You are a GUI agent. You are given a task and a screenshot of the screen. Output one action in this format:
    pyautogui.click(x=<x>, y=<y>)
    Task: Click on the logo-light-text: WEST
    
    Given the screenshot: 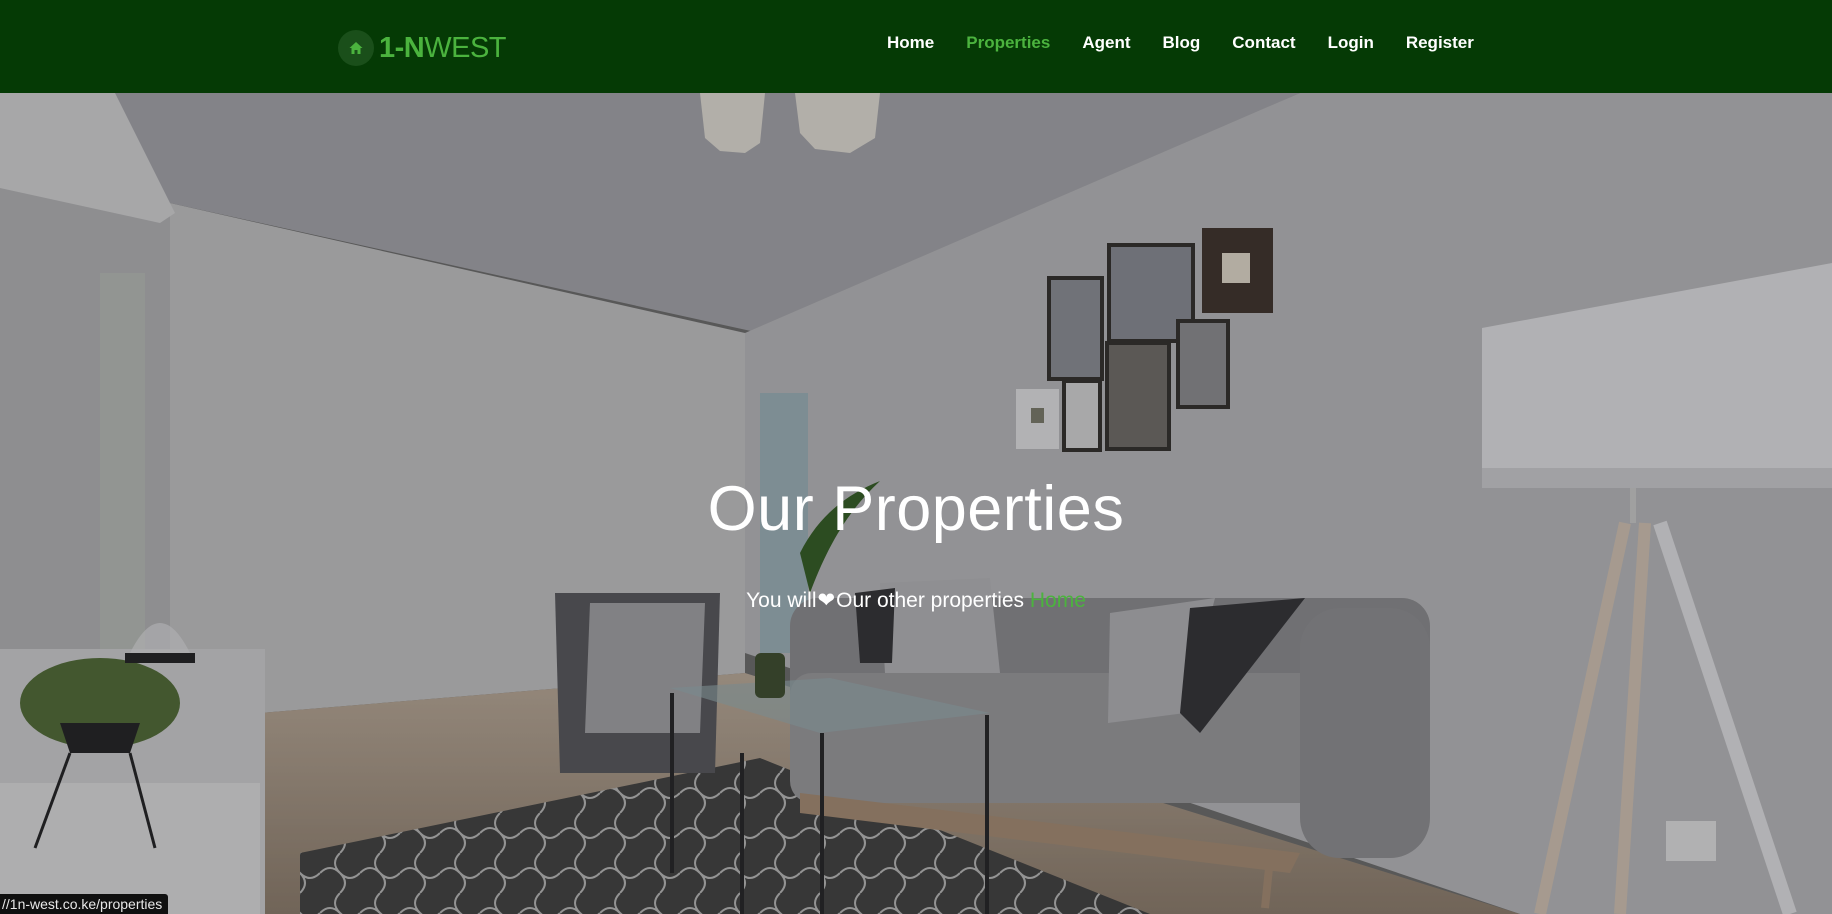 What is the action you would take?
    pyautogui.click(x=465, y=48)
    